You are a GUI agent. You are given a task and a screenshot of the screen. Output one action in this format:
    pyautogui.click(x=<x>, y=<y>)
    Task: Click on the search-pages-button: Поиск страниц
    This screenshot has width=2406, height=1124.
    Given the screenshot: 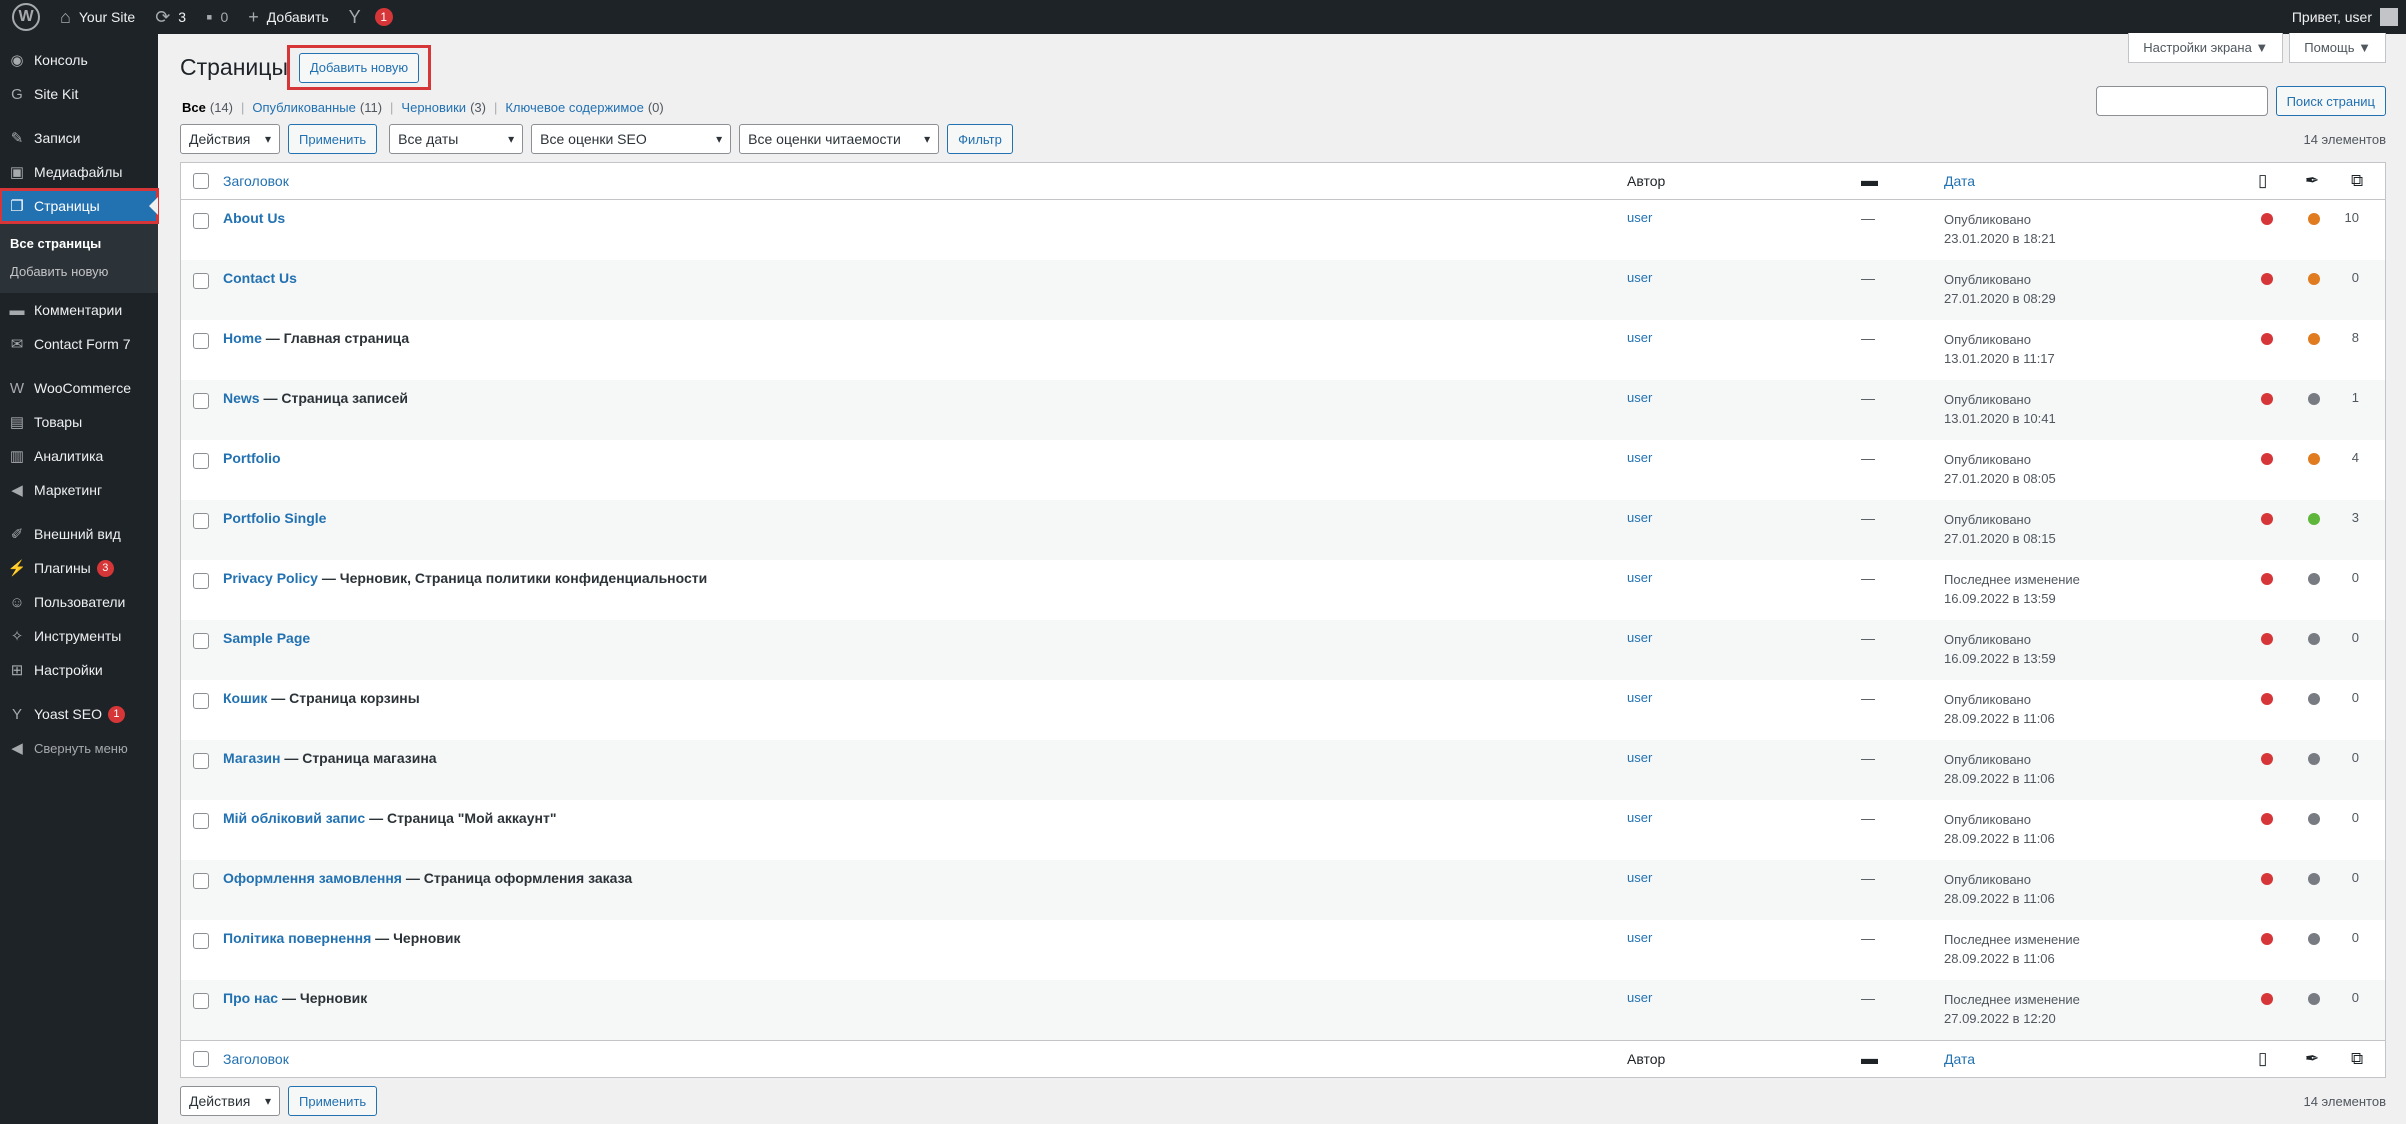 What is the action you would take?
    pyautogui.click(x=2330, y=101)
    